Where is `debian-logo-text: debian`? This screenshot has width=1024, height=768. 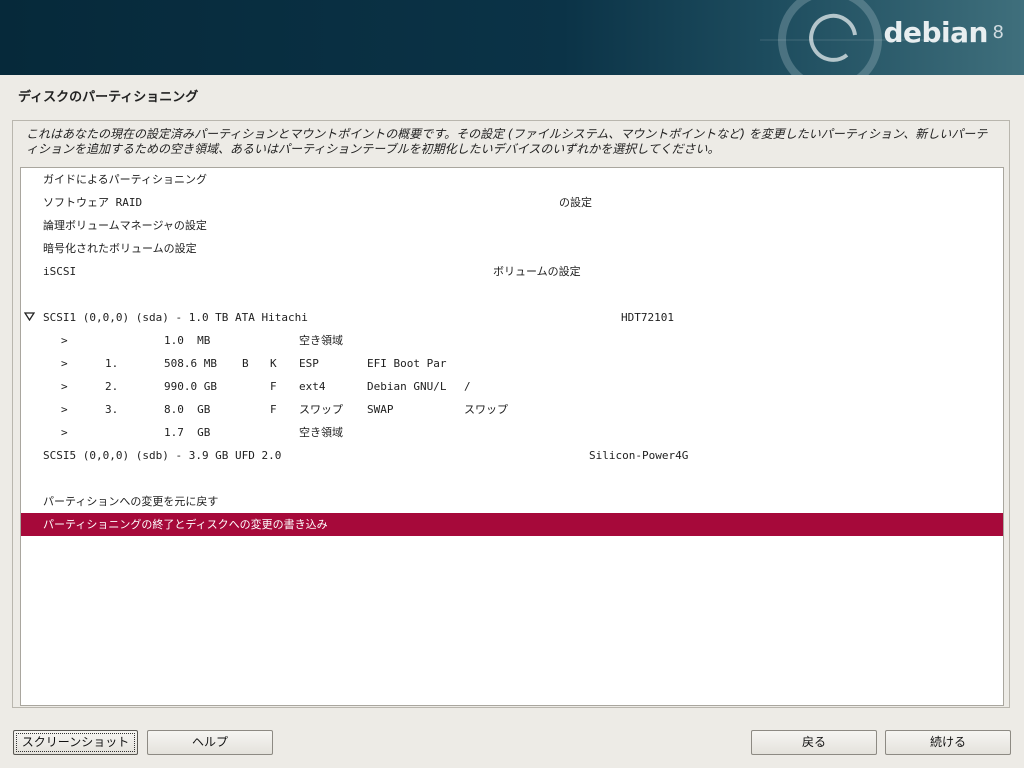
debian-logo-text: debian is located at coordinates (935, 32).